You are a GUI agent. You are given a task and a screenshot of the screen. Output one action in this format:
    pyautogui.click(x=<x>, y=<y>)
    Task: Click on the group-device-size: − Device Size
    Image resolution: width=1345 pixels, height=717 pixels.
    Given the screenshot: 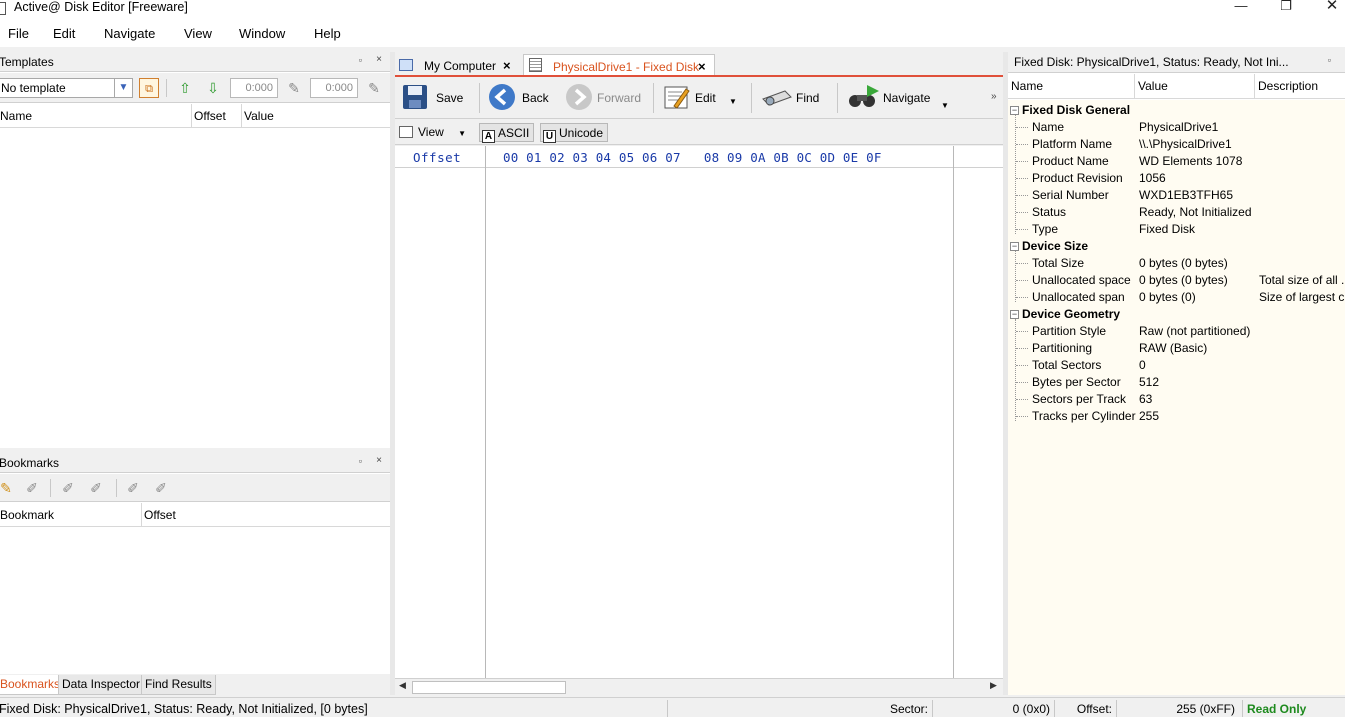 What is the action you would take?
    pyautogui.click(x=1176, y=246)
    